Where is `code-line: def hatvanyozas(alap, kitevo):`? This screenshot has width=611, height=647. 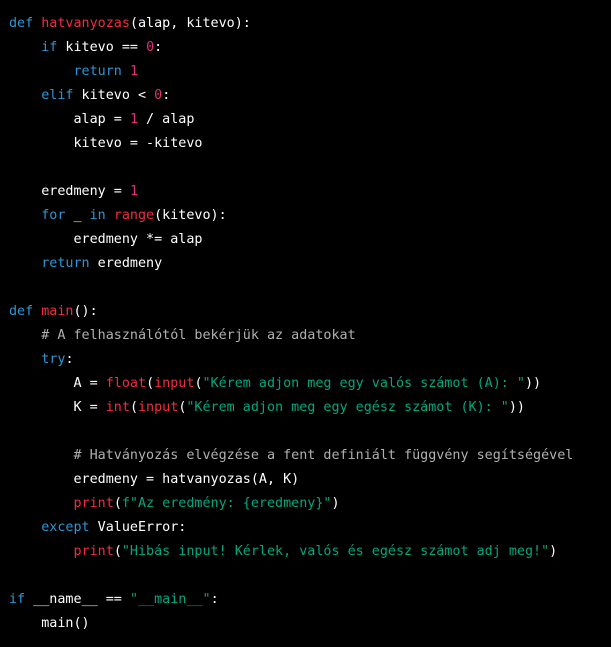
code-line: def hatvanyozas(alap, kitevo): is located at coordinates (305, 24).